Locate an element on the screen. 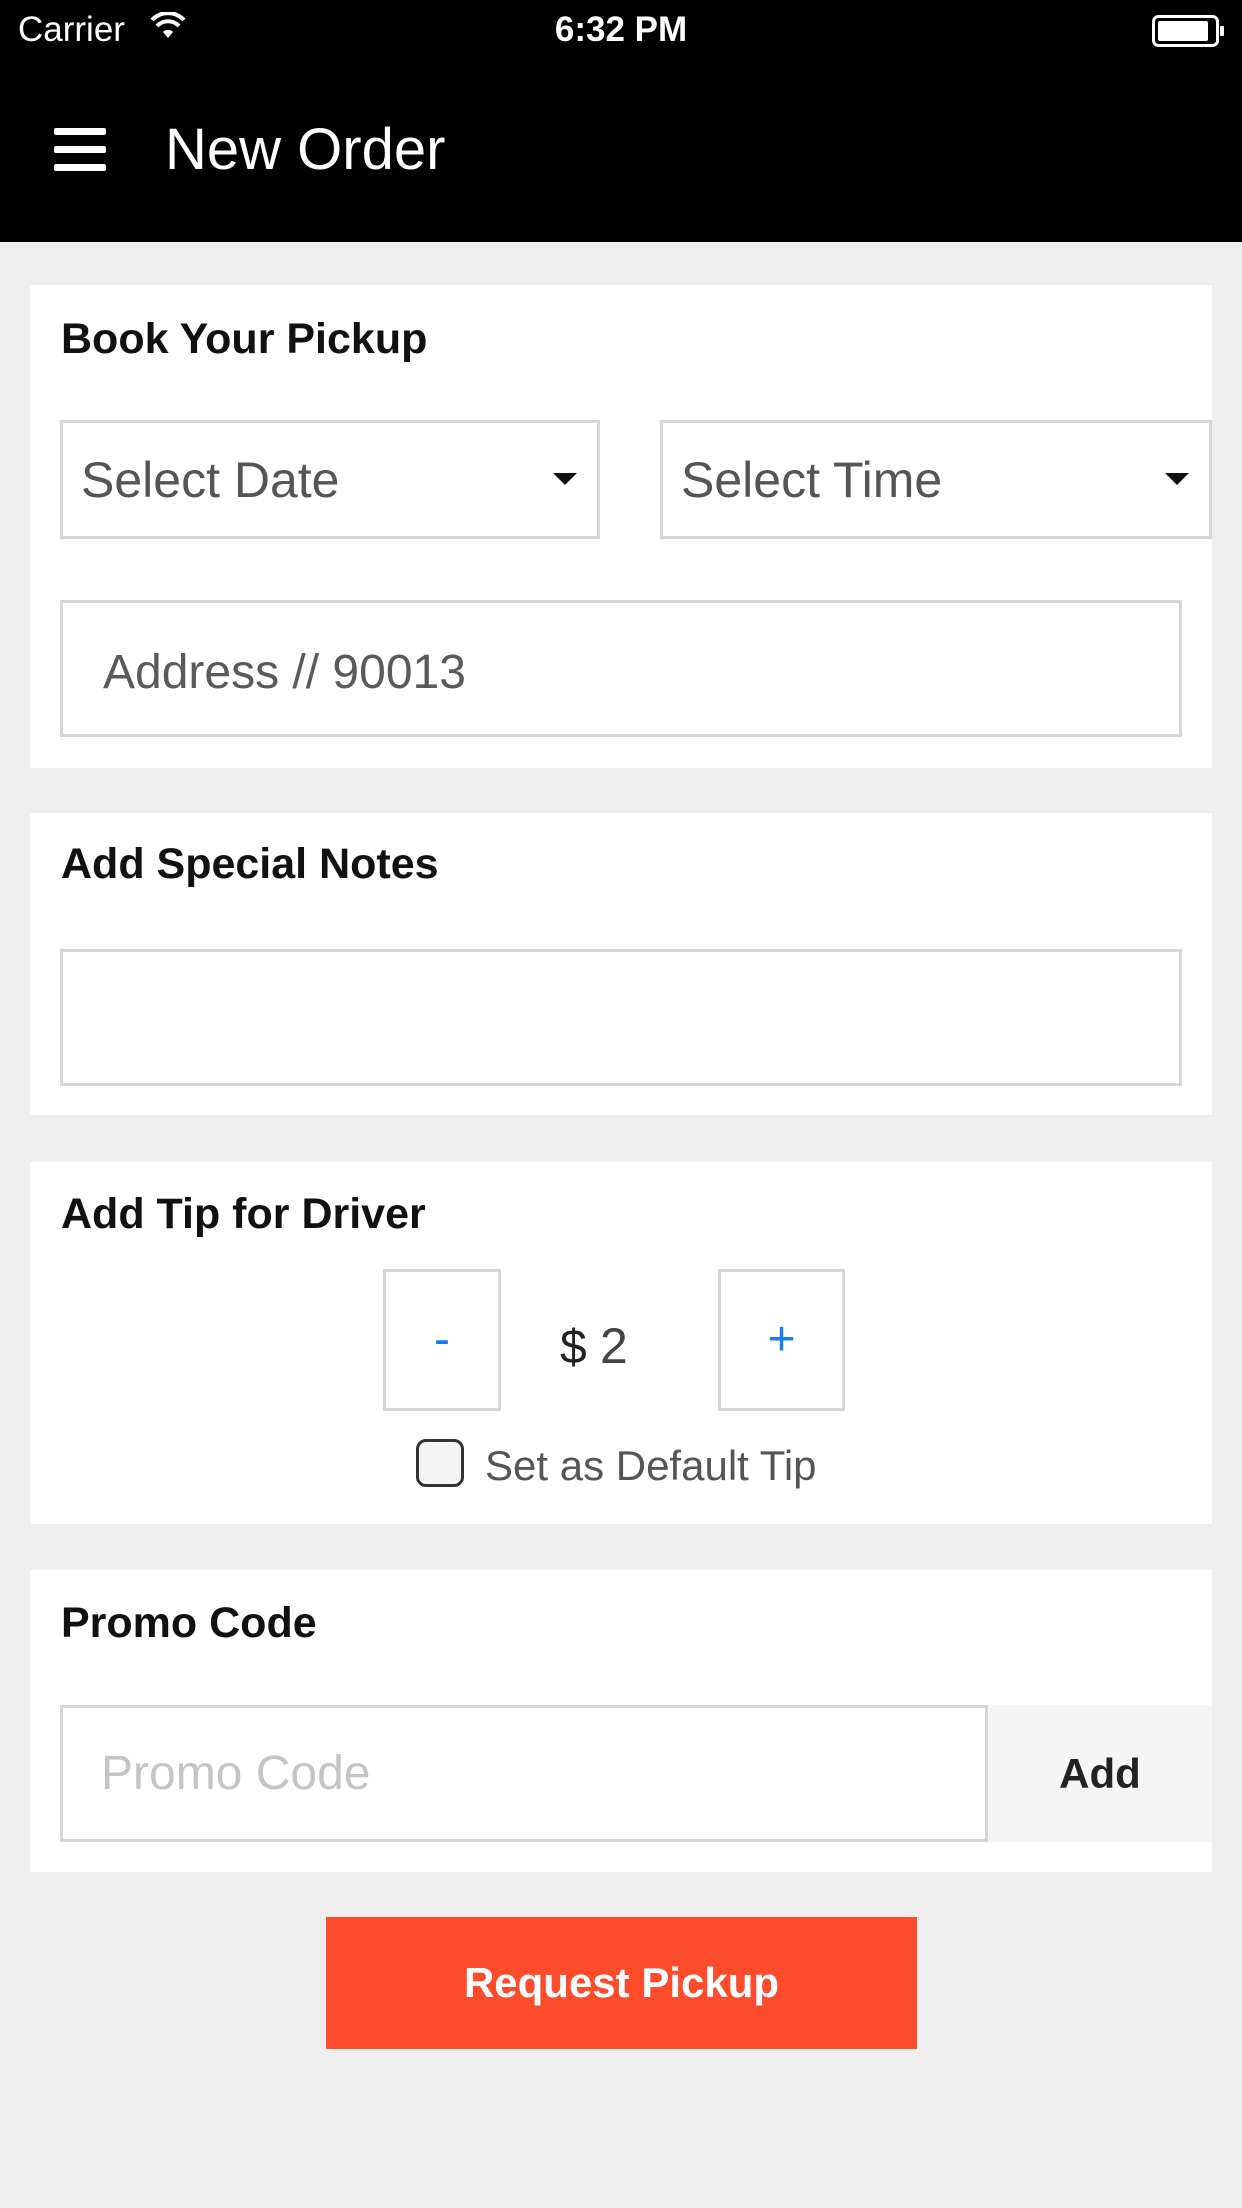 The height and width of the screenshot is (2208, 1242). app-header: Carrier 6:32 PM New Order is located at coordinates (621, 121).